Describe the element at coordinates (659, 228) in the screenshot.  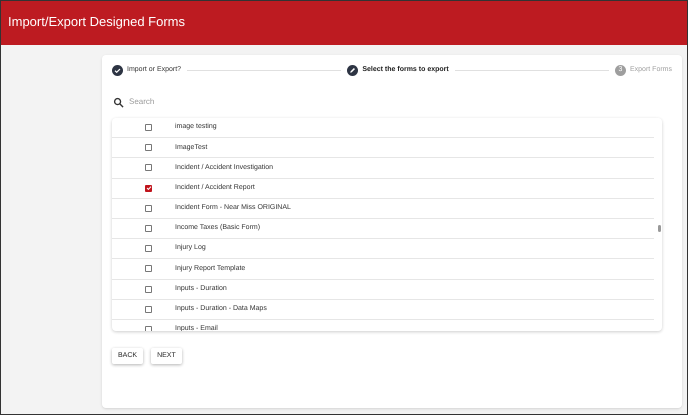
I see `scrollbar-thumb` at that location.